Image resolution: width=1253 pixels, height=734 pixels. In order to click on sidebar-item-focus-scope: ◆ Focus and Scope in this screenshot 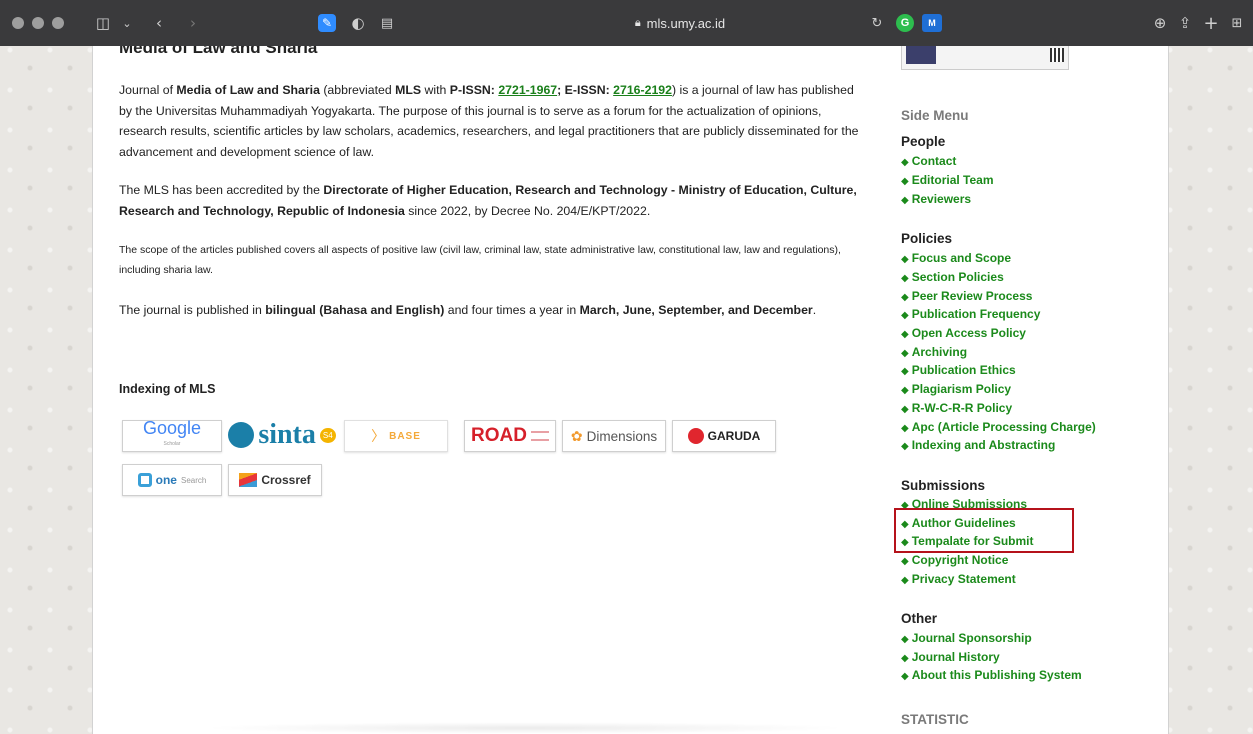, I will do `click(956, 258)`.